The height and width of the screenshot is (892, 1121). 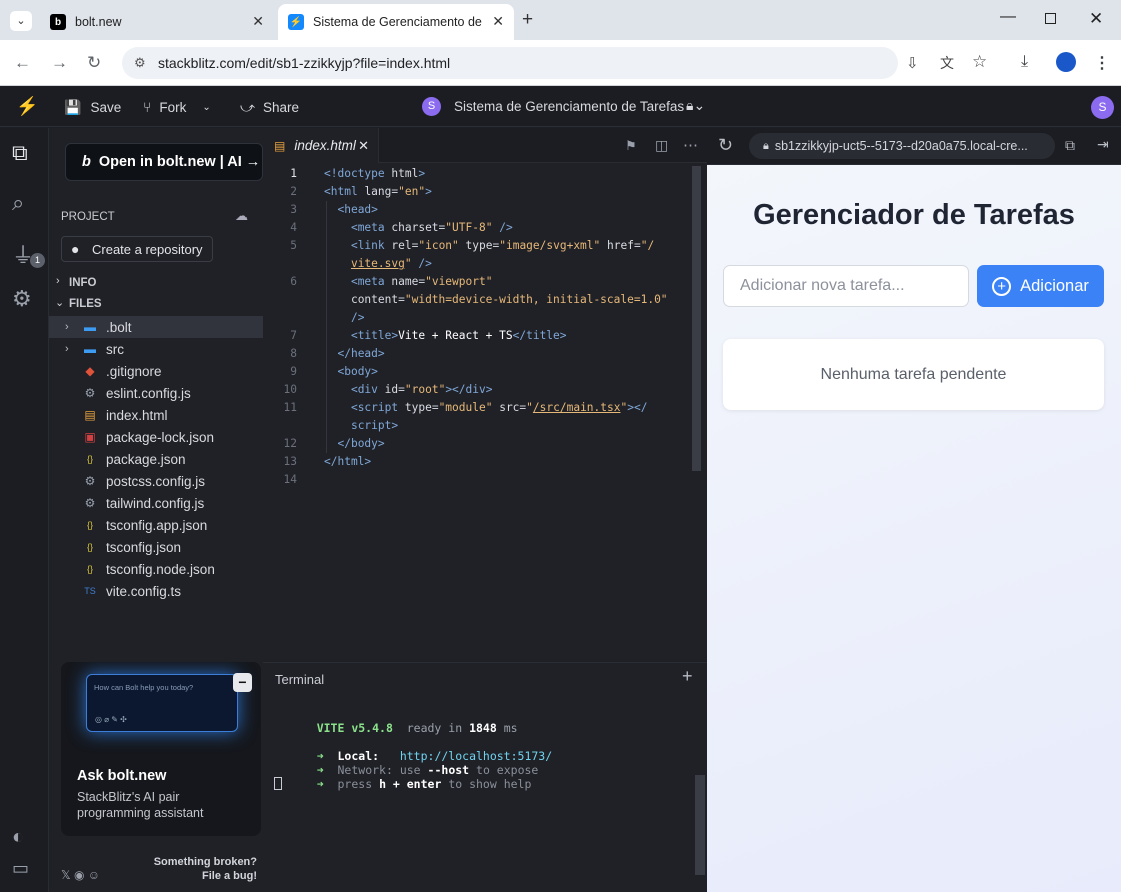 What do you see at coordinates (1102, 107) in the screenshot?
I see `user-avatar: S` at bounding box center [1102, 107].